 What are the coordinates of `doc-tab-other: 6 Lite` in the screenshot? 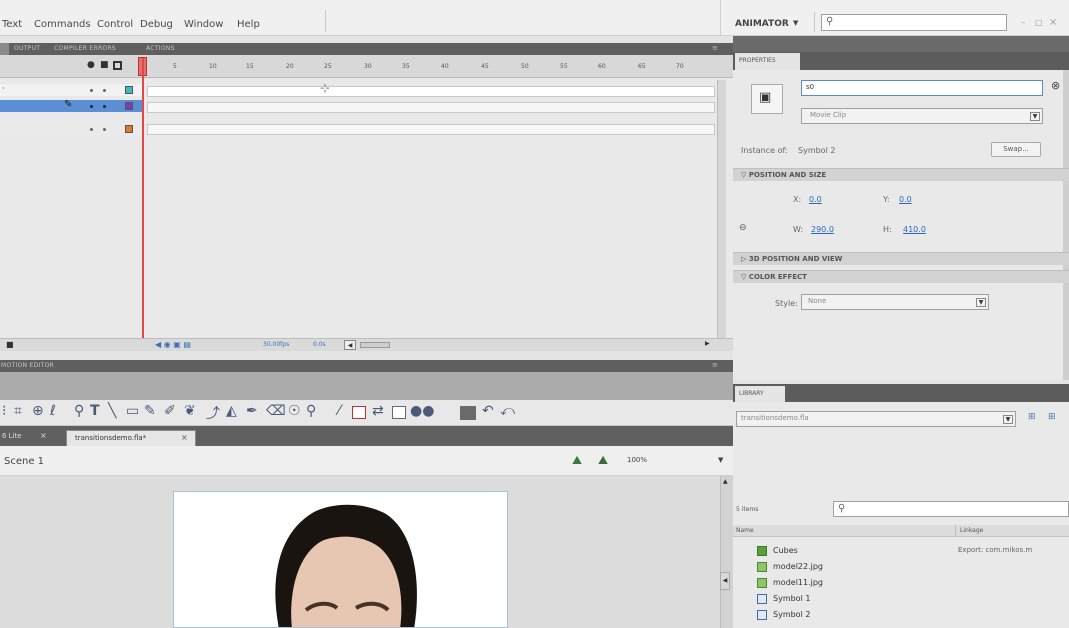 It's located at (12, 436).